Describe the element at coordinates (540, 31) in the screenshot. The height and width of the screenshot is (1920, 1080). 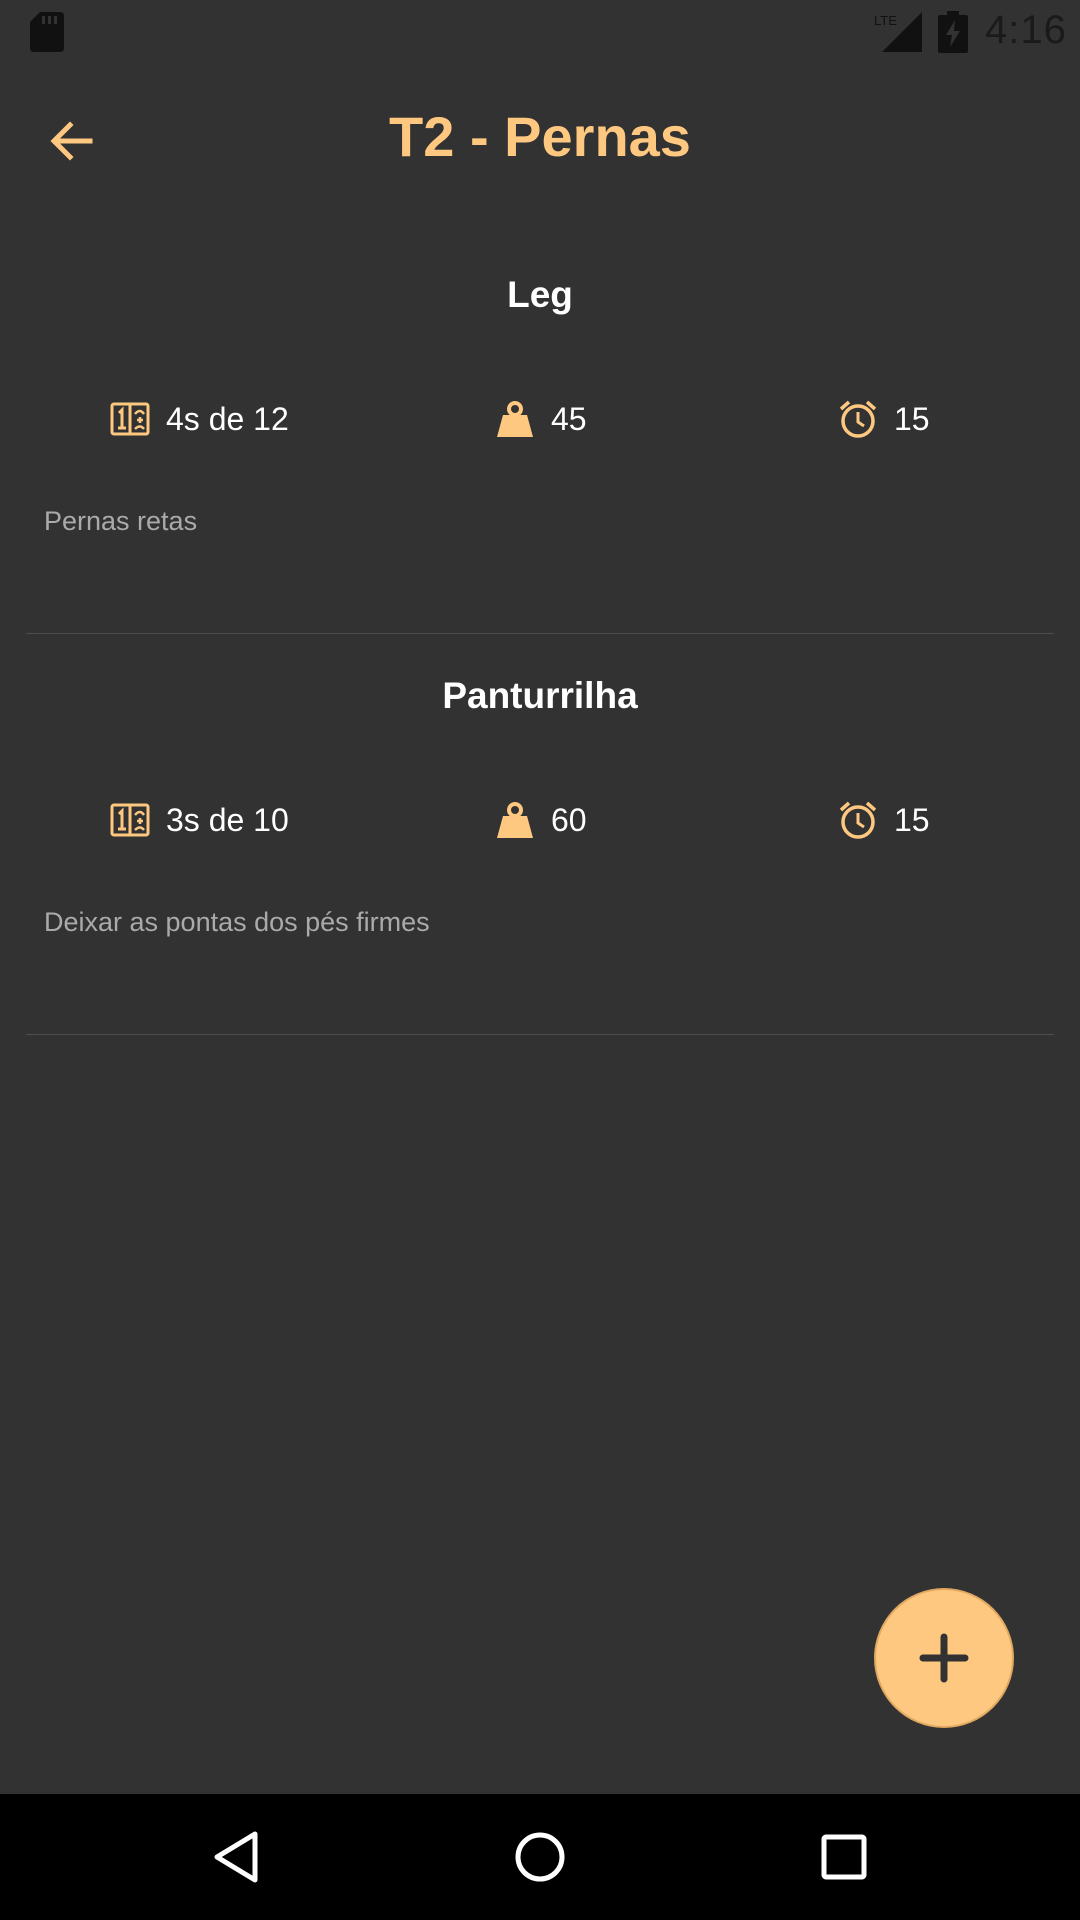
I see `status-bar: LTE 4:16` at that location.